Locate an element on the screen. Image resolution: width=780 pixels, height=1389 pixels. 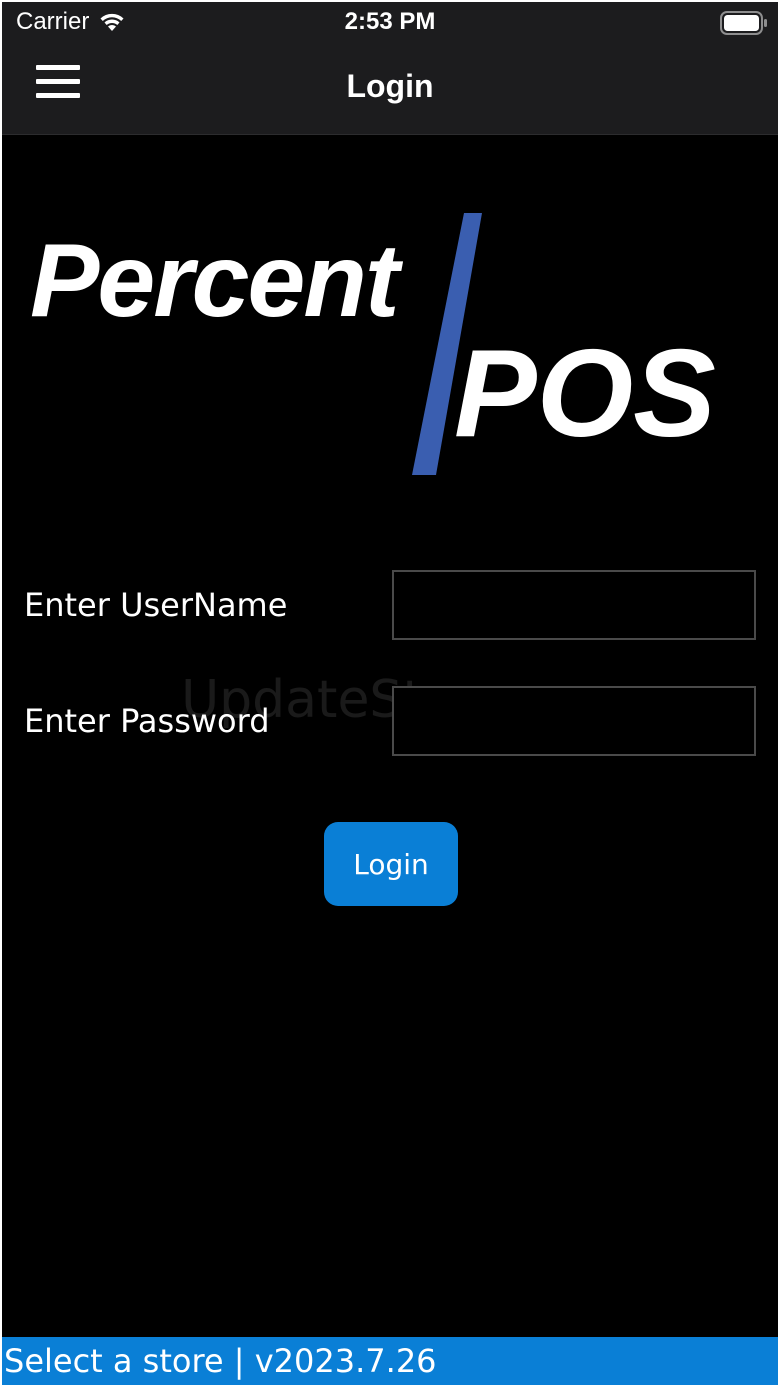
status-bar: Carrier 2:53 PM is located at coordinates (390, 24).